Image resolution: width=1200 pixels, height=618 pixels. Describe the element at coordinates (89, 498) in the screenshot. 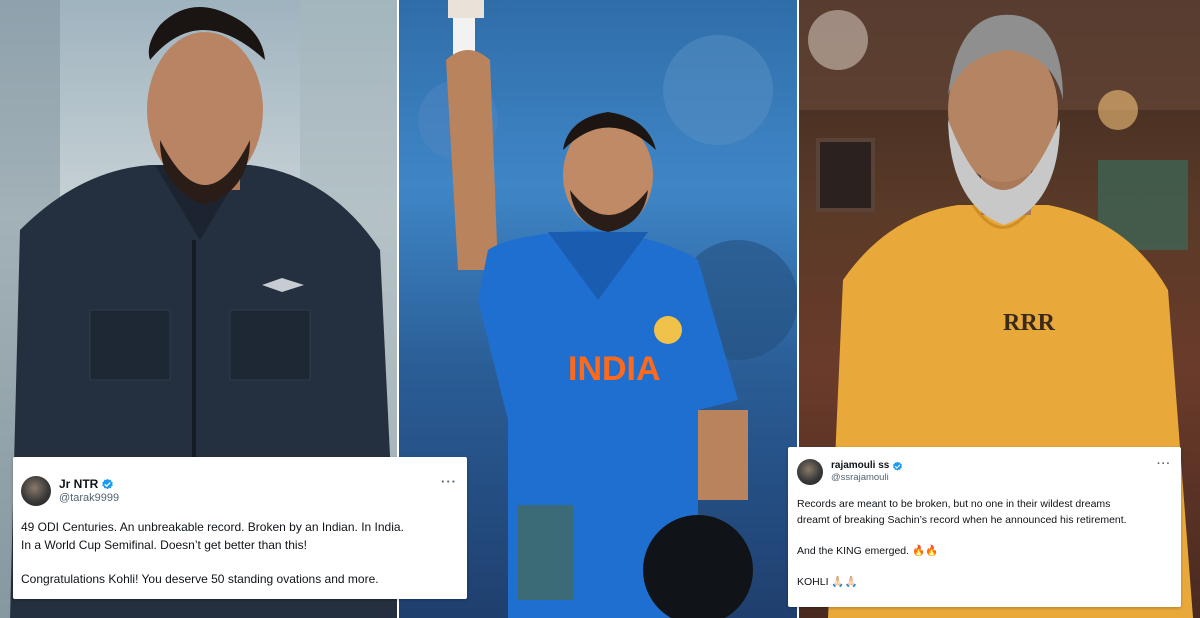

I see `user-handle: @tarak9999` at that location.